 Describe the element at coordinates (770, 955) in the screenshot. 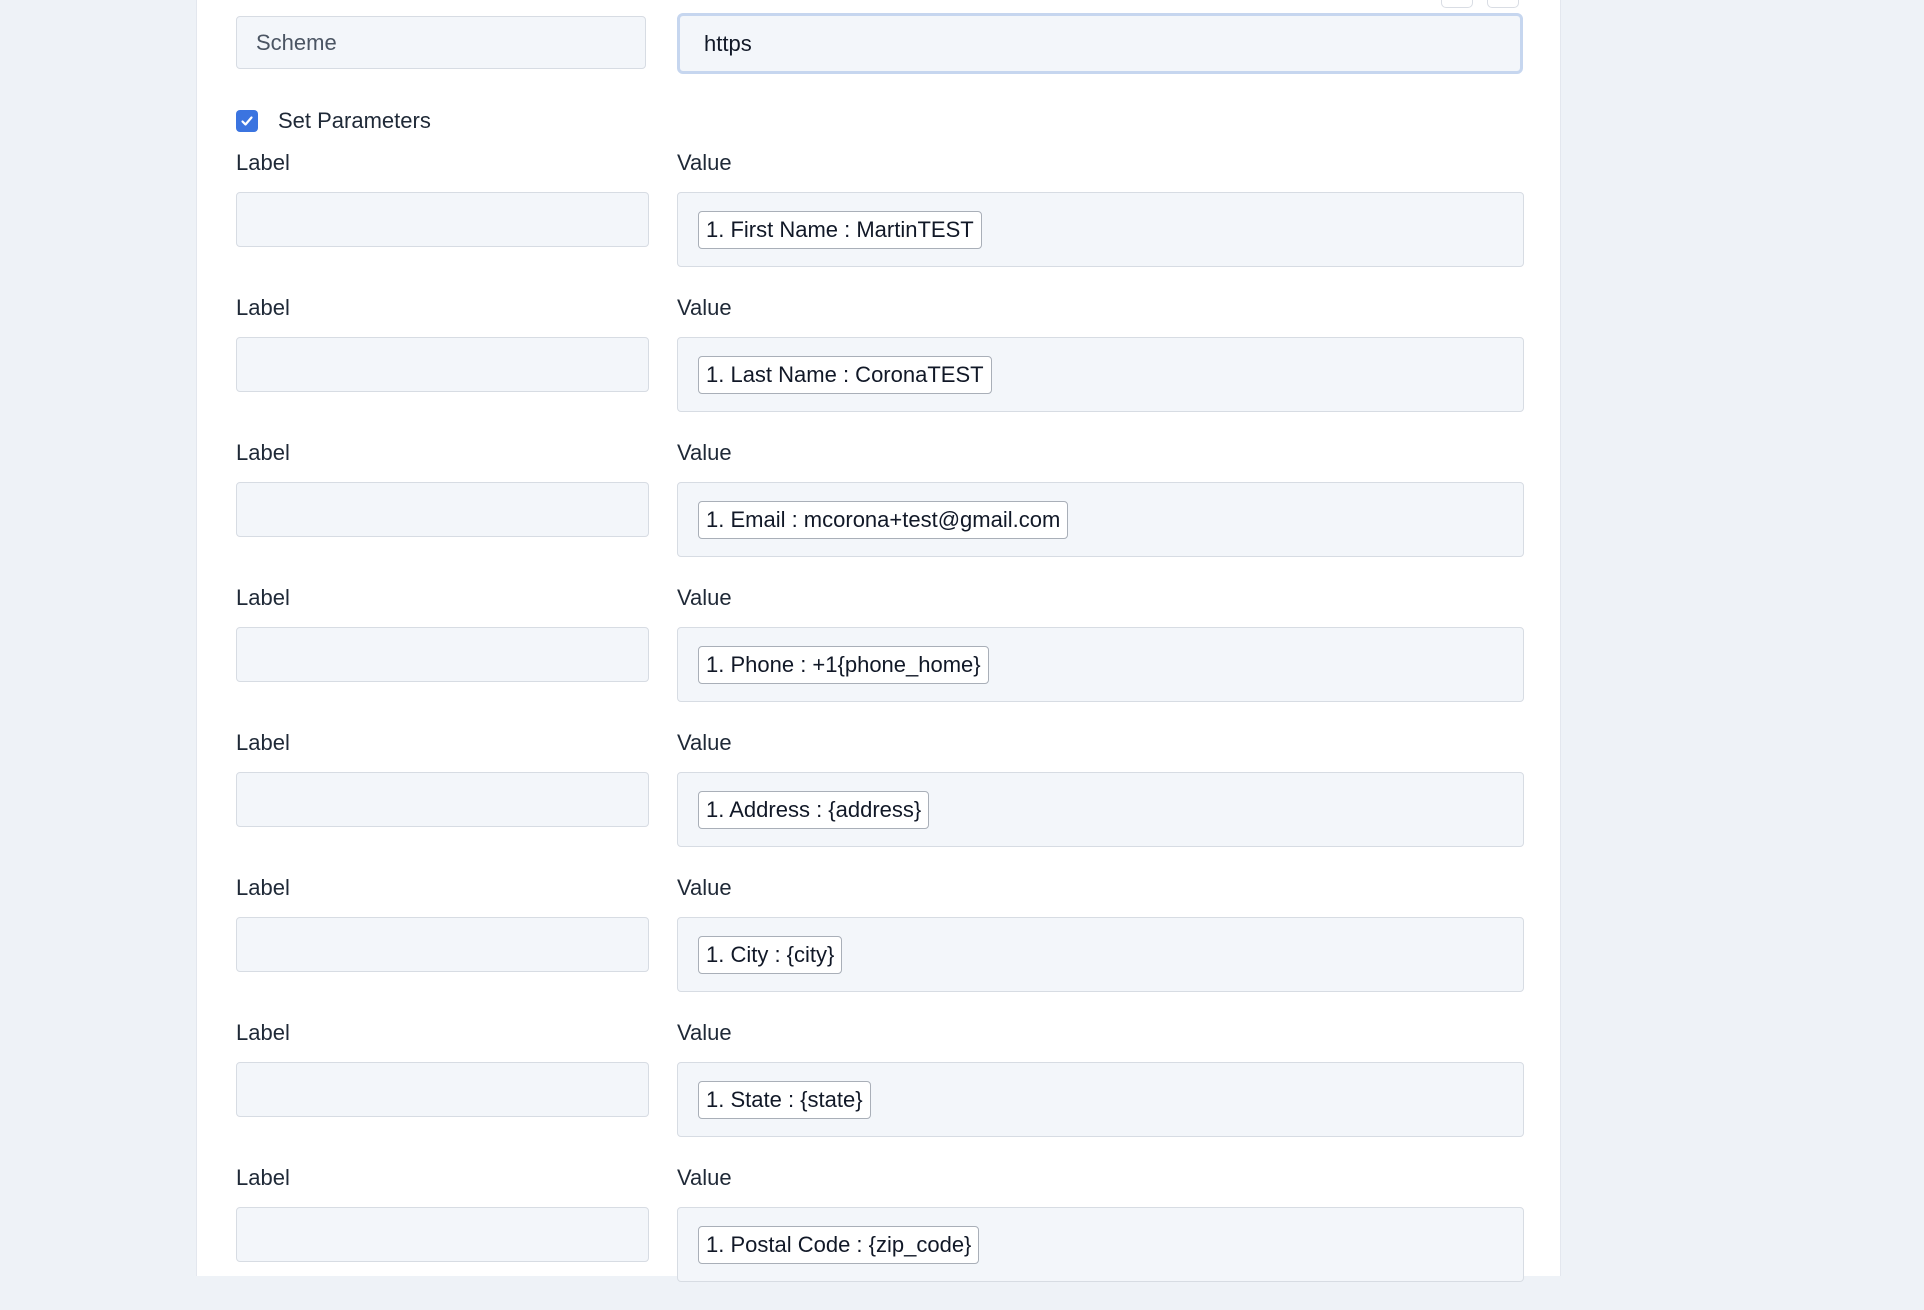

I see `value-tag: 1. City : {city}` at that location.